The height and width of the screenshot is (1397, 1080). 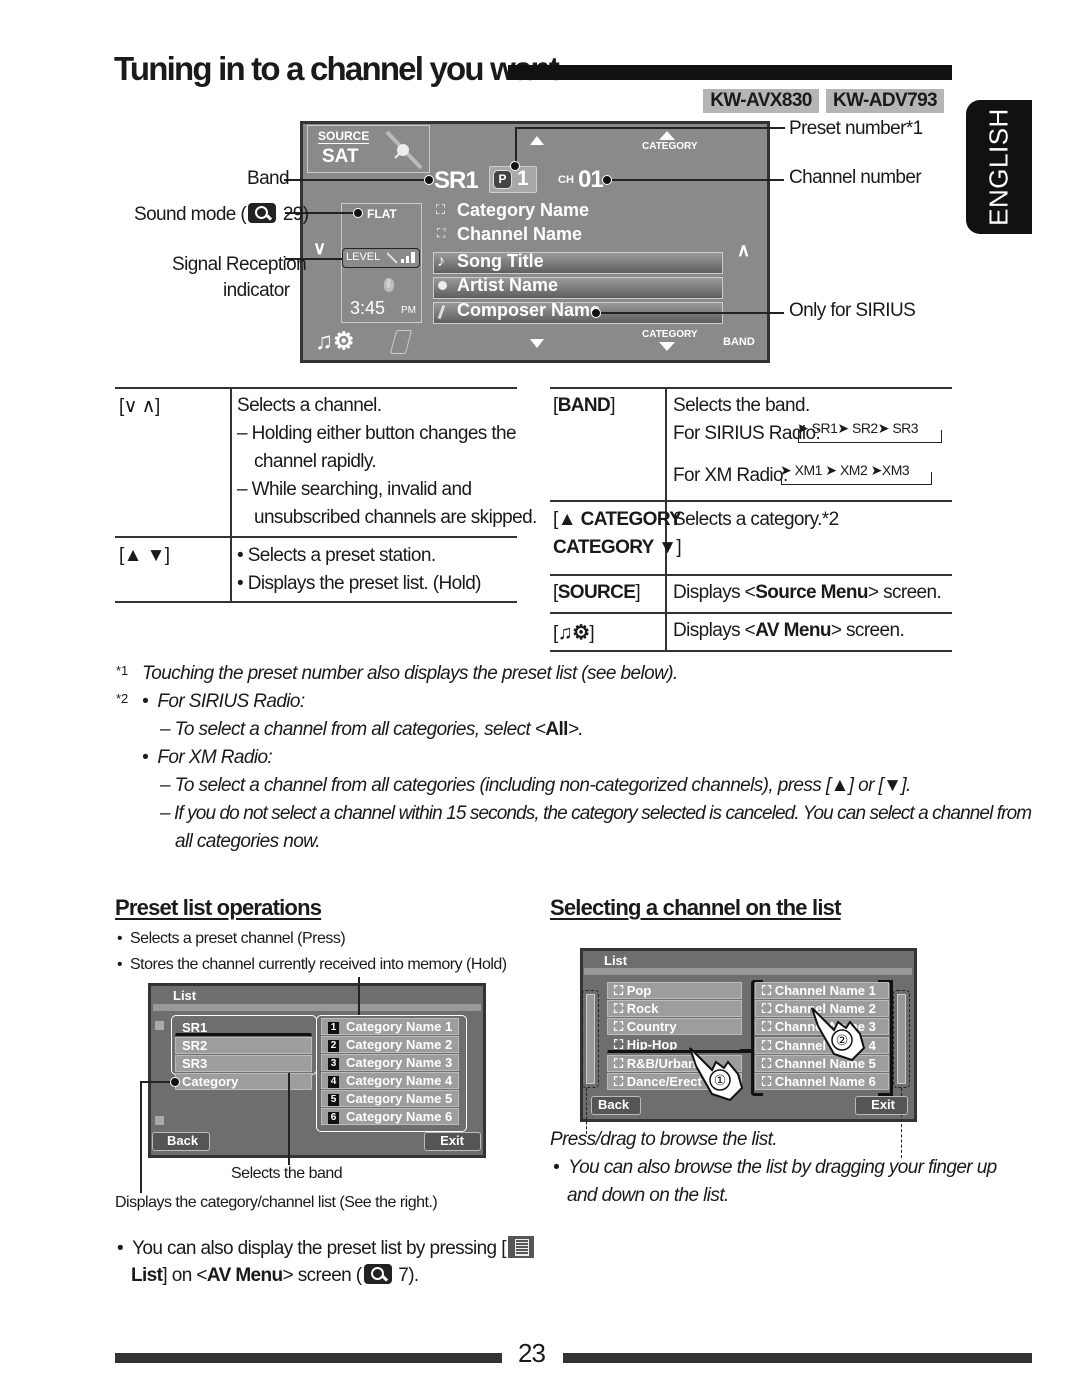 What do you see at coordinates (730, 72) in the screenshot?
I see `title-rule` at bounding box center [730, 72].